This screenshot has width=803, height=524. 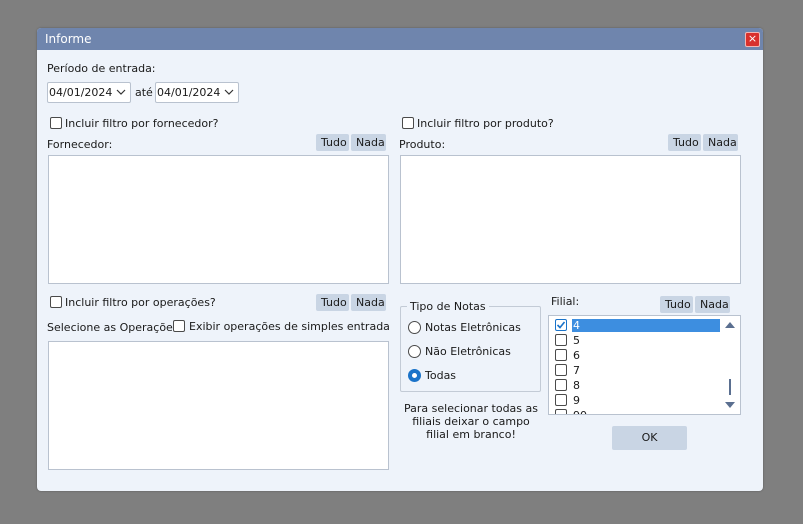 I want to click on branch-item-90: 90, so click(x=635, y=411).